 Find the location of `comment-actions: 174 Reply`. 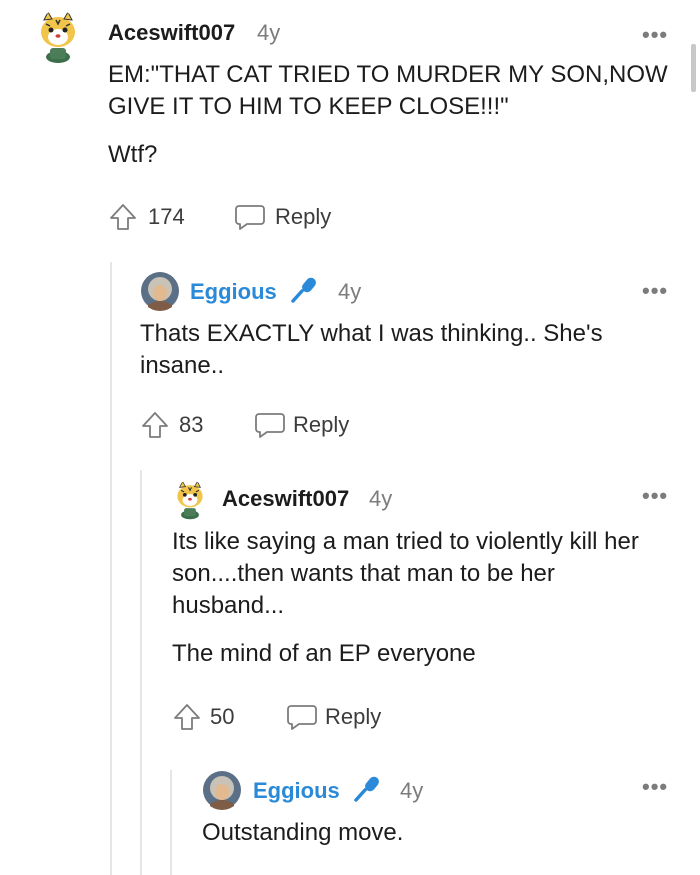

comment-actions: 174 Reply is located at coordinates (238, 217).